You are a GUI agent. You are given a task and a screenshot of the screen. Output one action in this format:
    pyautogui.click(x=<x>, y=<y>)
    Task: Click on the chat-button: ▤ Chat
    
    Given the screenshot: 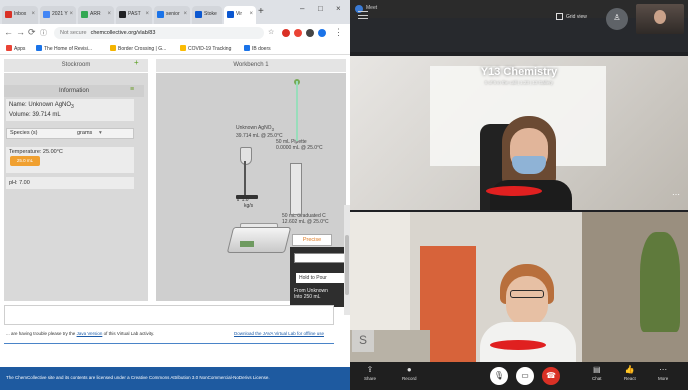 What is the action you would take?
    pyautogui.click(x=597, y=373)
    